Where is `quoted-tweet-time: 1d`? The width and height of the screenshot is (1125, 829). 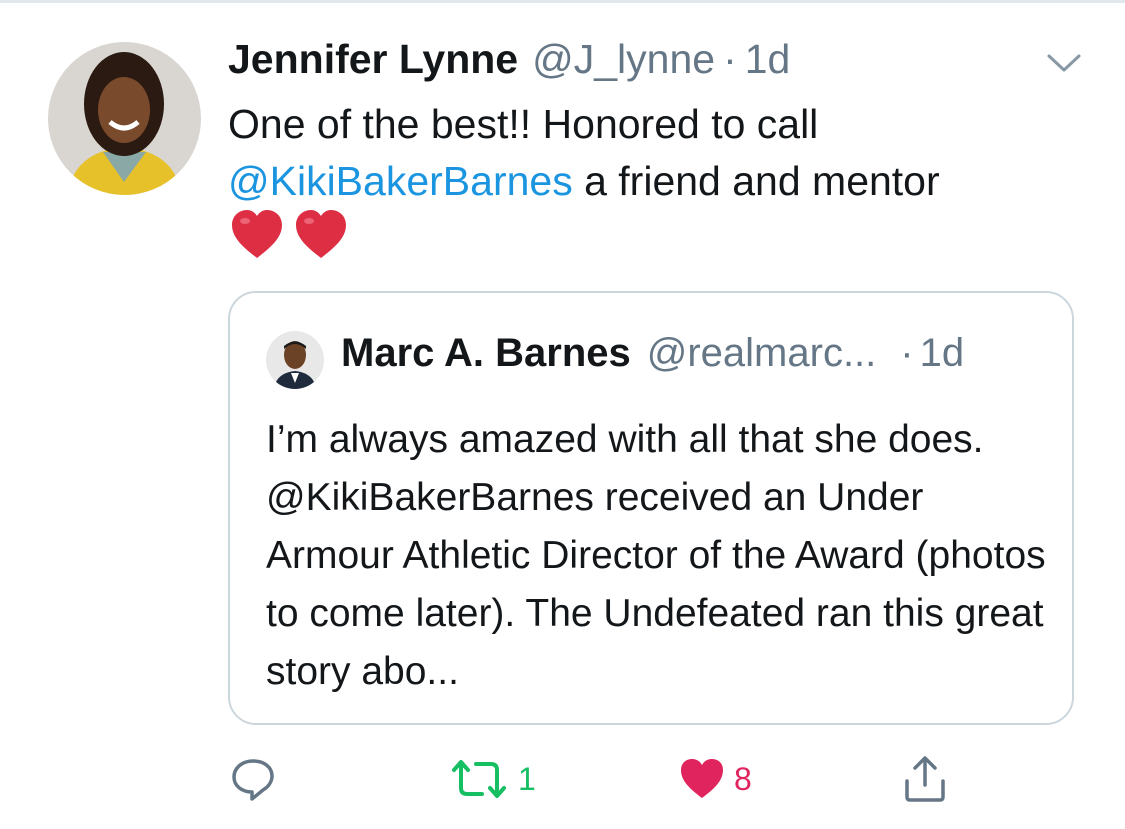 quoted-tweet-time: 1d is located at coordinates (942, 353).